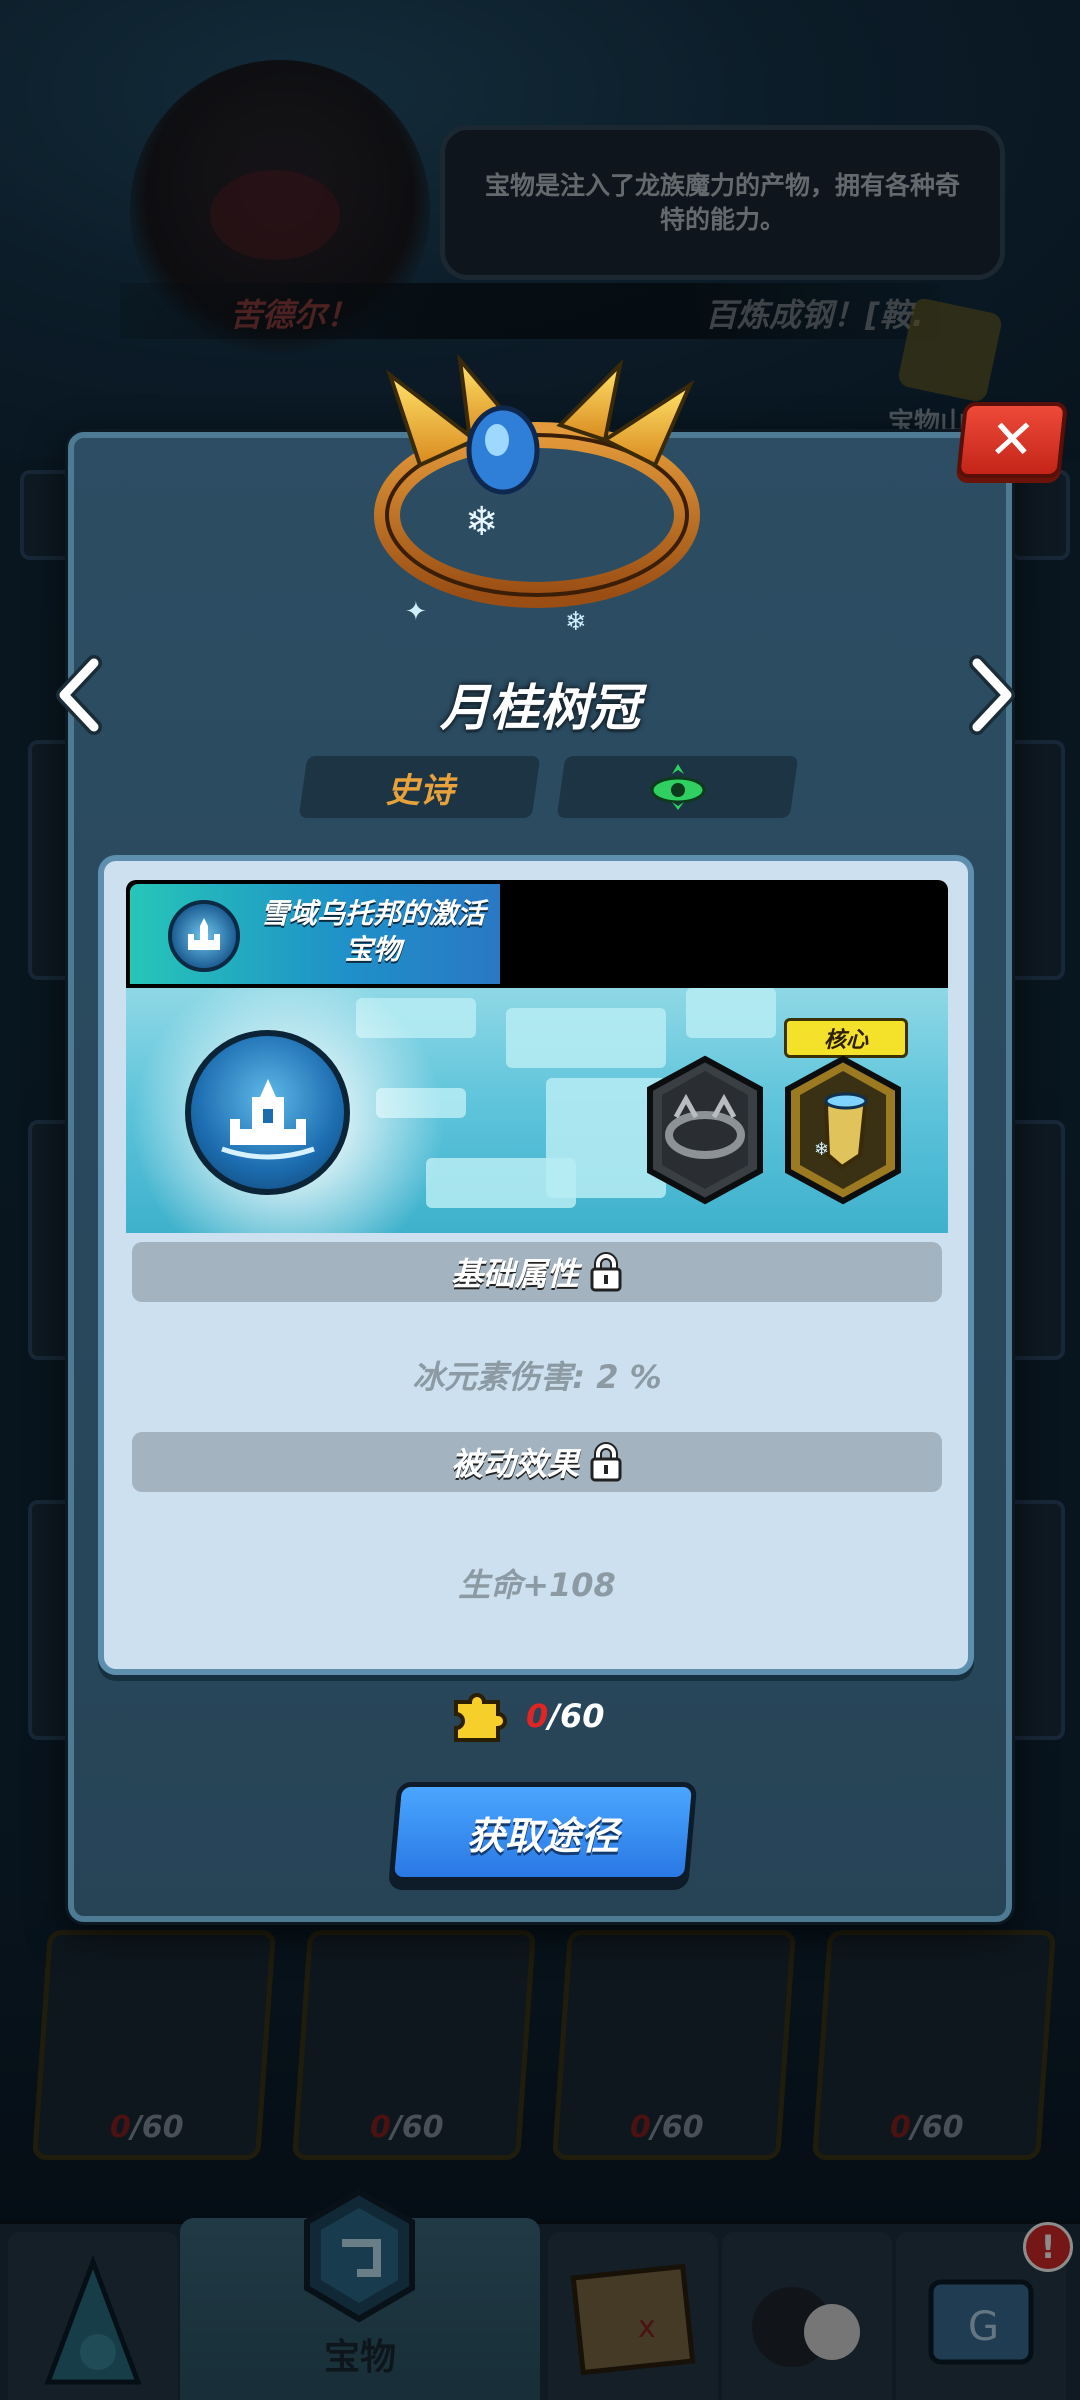  What do you see at coordinates (514, 1464) in the screenshot?
I see `passive-effect-title: 被动效果` at bounding box center [514, 1464].